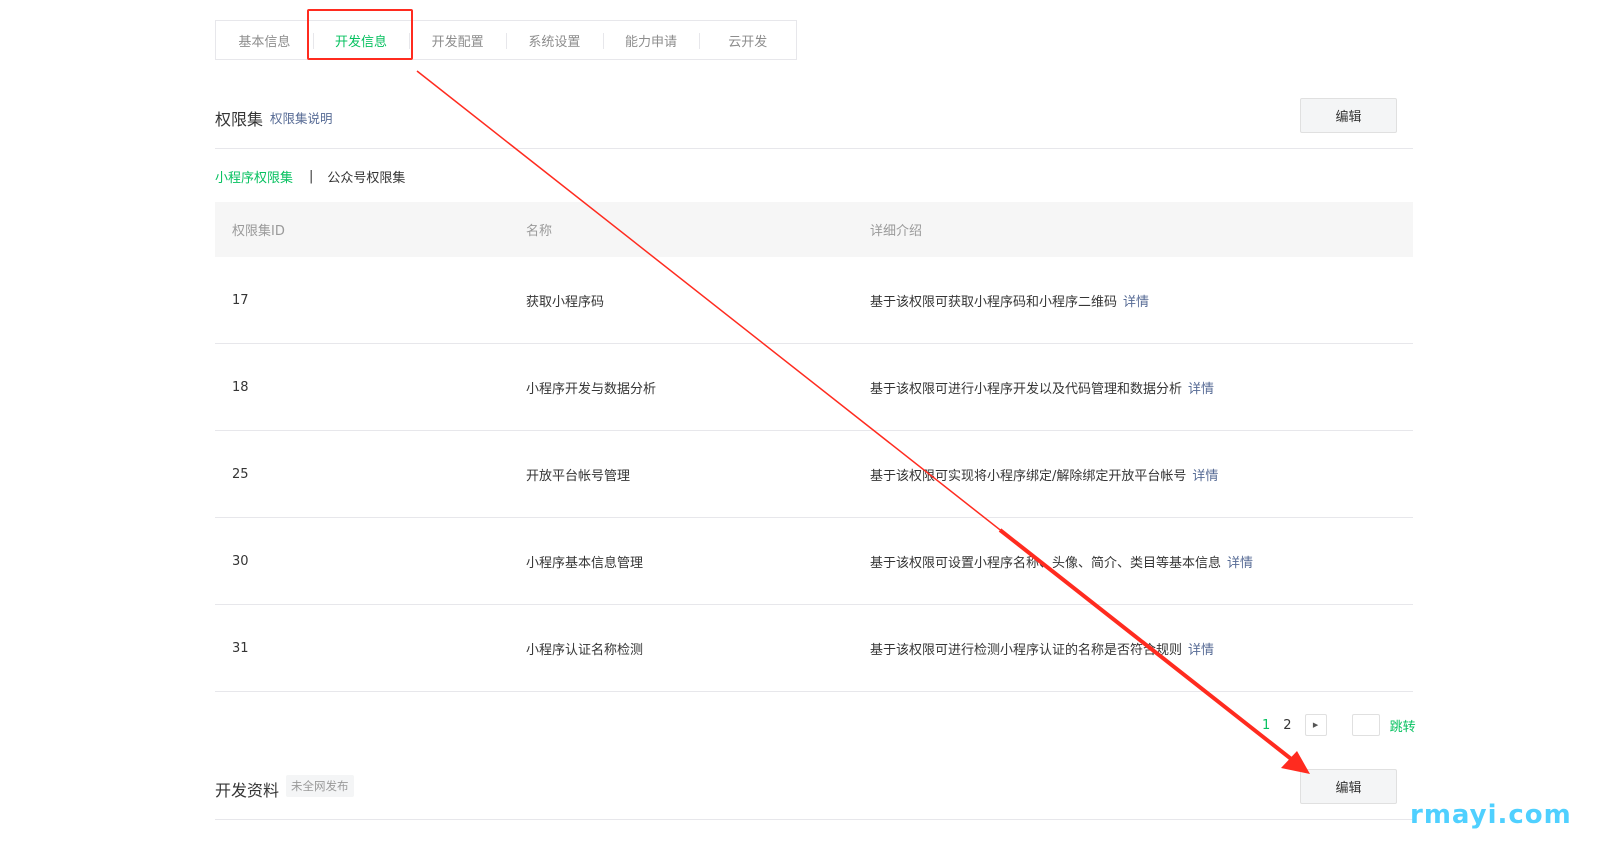 This screenshot has height=851, width=1597. I want to click on dev-docs-title: 开发资料, so click(247, 790).